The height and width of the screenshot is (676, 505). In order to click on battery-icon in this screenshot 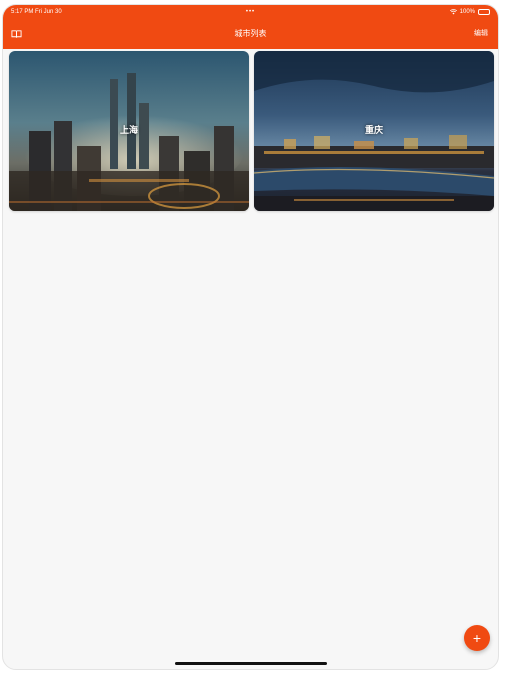, I will do `click(484, 12)`.